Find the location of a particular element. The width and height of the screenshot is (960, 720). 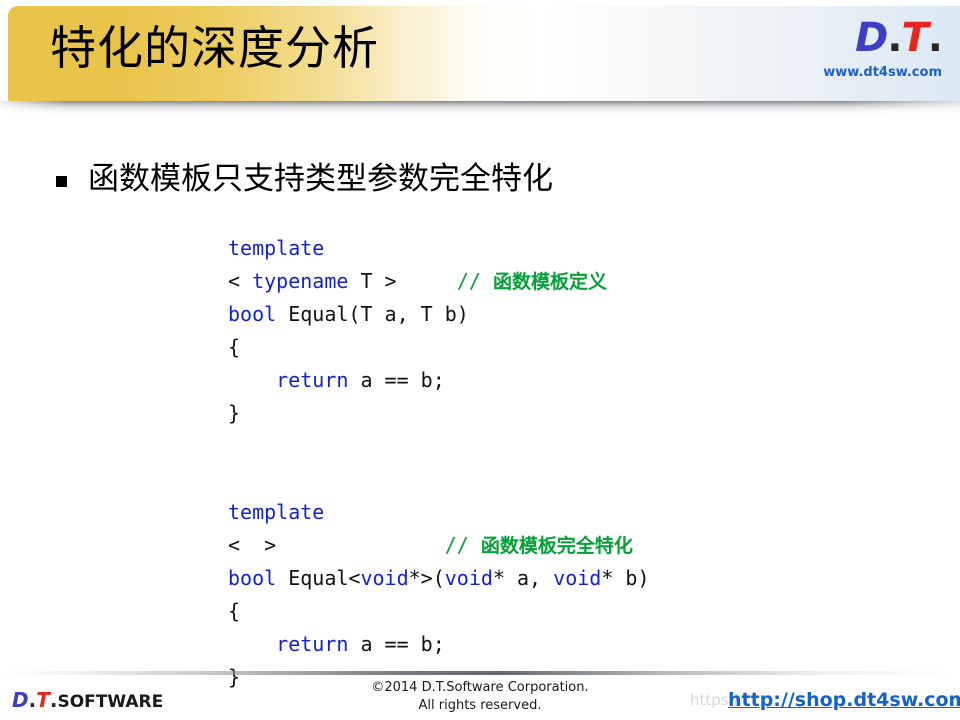

code-line: bool Equal(T a, T b) is located at coordinates (439, 314).